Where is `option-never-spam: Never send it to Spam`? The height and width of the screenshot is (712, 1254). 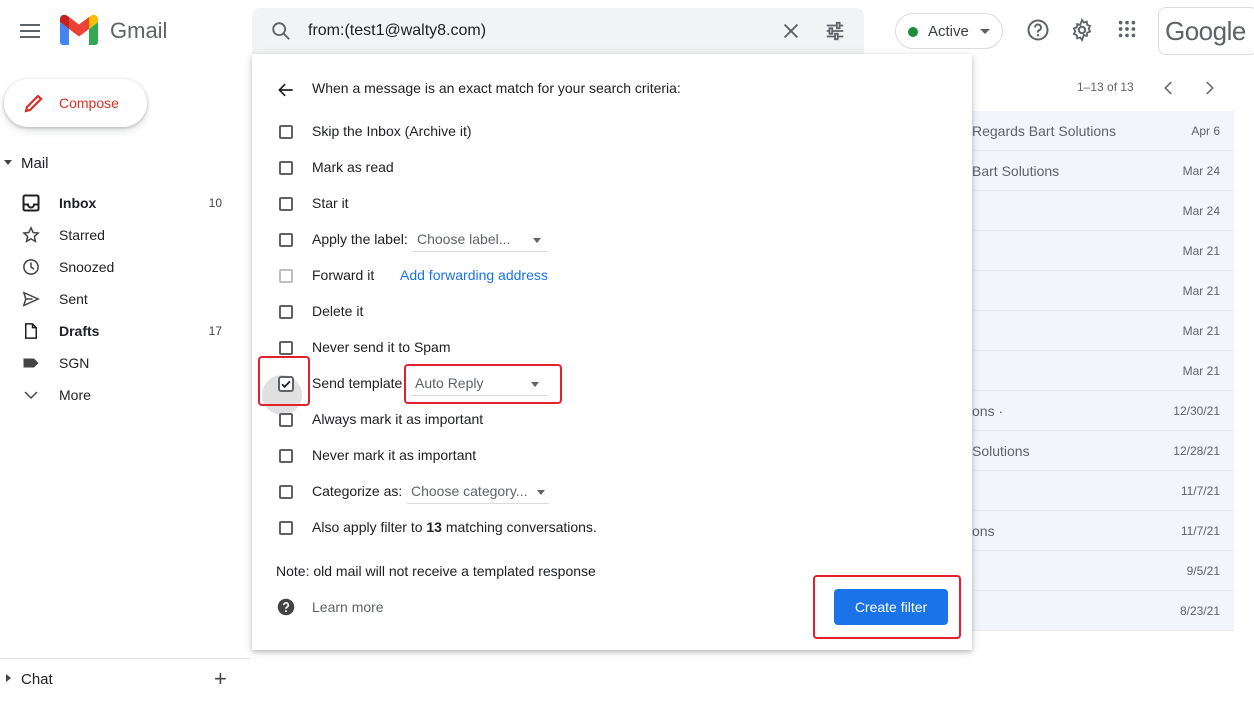 option-never-spam: Never send it to Spam is located at coordinates (606, 348).